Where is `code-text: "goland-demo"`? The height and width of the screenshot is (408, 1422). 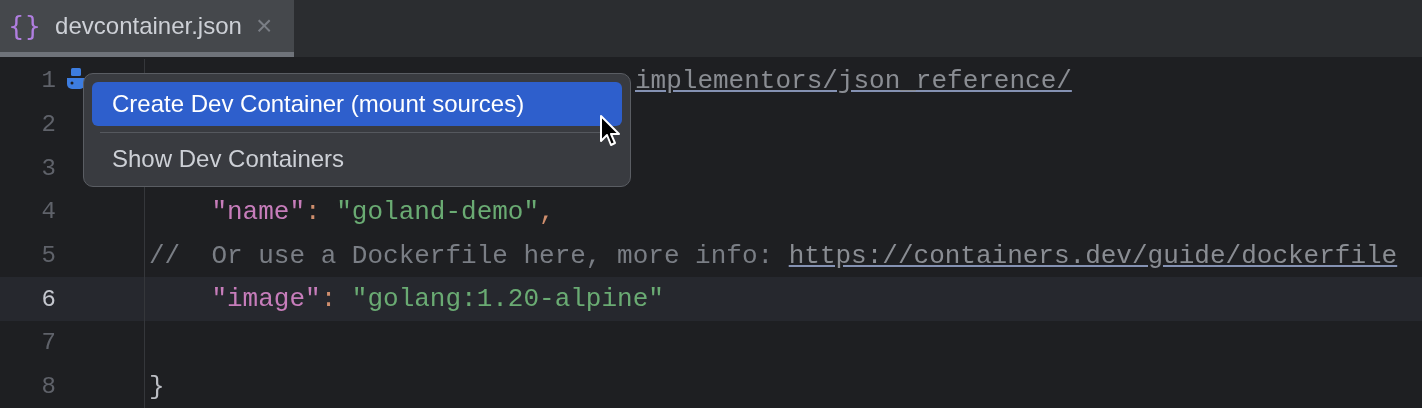 code-text: "goland-demo" is located at coordinates (438, 211).